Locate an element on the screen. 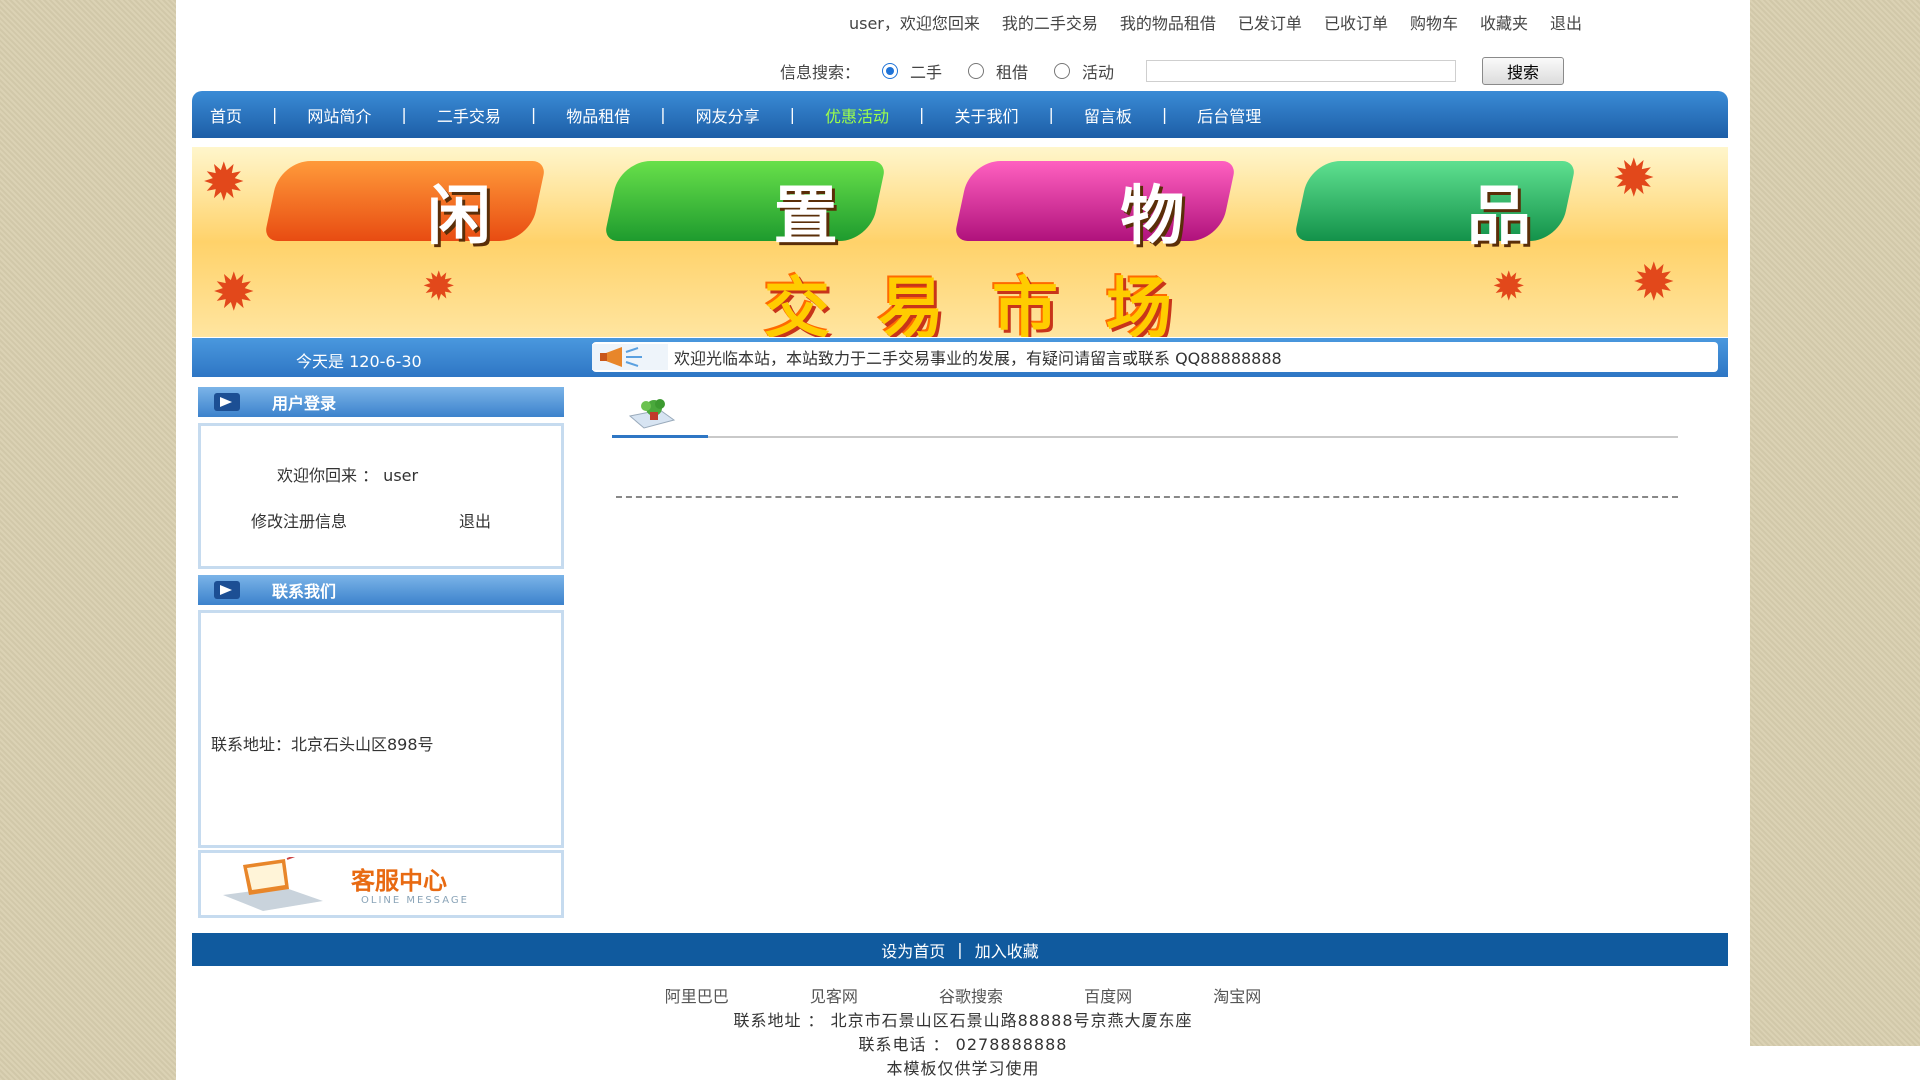  nav-rental: 物品租借 is located at coordinates (598, 115).